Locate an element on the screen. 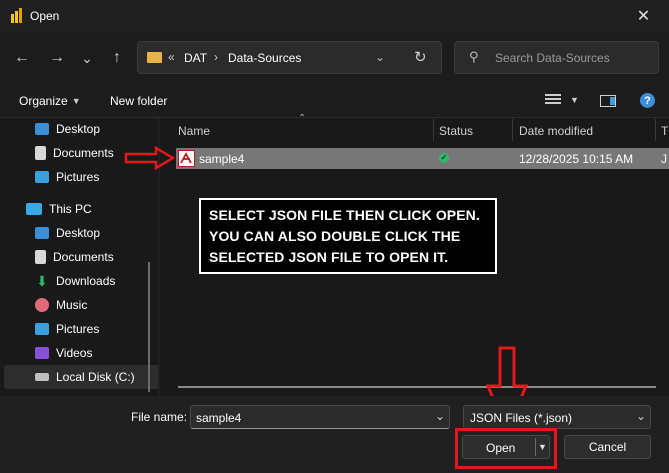  file-date-modified: 12/28/2025 10:15 AM is located at coordinates (576, 159).